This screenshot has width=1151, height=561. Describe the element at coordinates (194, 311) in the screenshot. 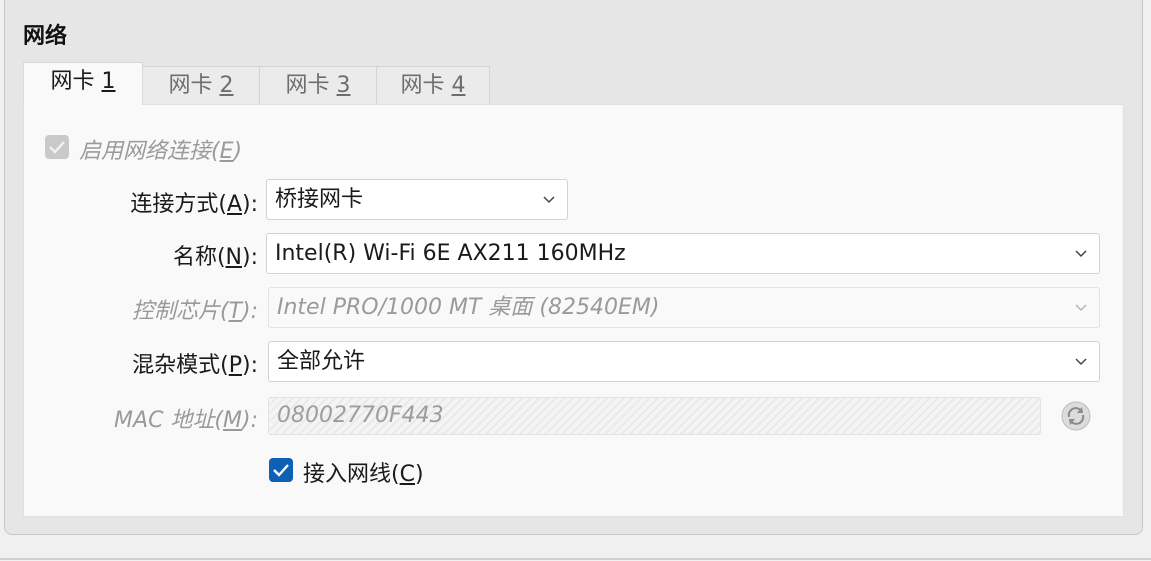

I see `adapter-type-label: 控制芯片(T):` at that location.